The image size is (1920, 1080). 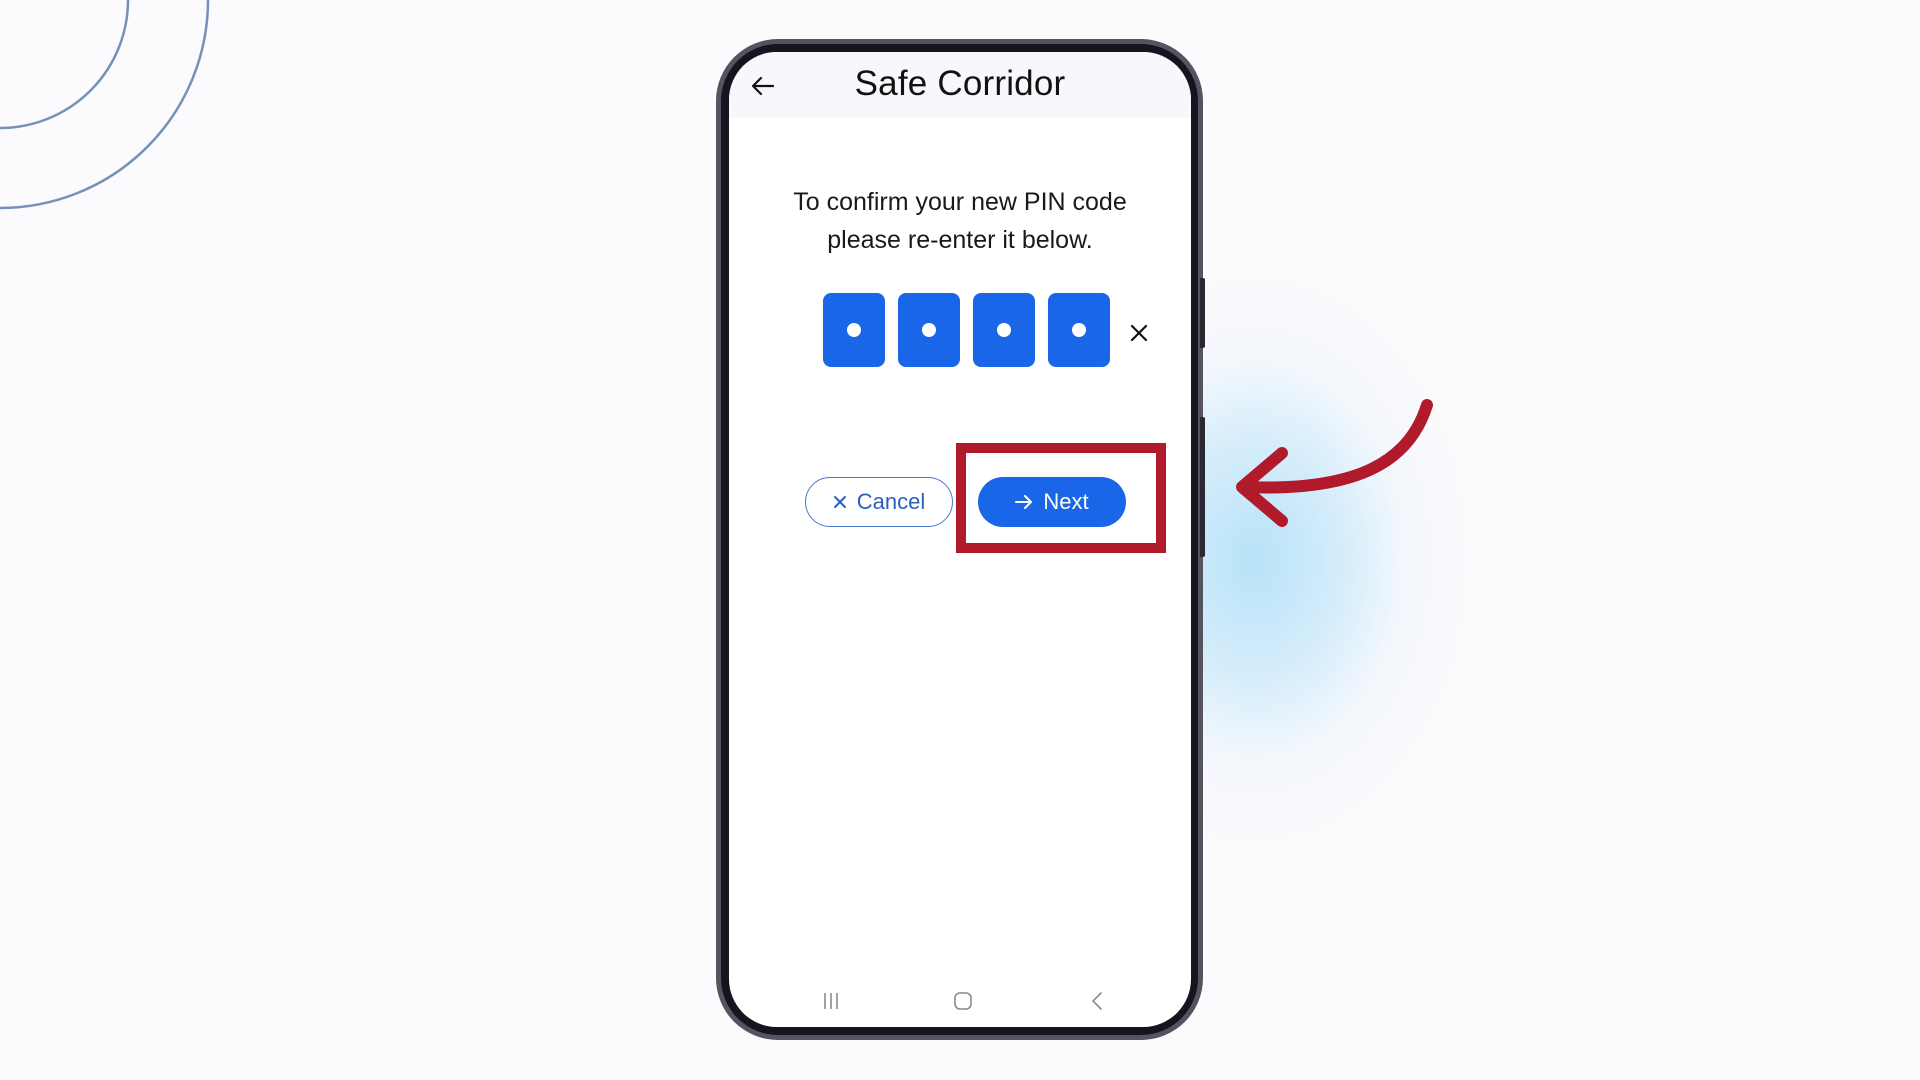 I want to click on phone-power-button, so click(x=1202, y=487).